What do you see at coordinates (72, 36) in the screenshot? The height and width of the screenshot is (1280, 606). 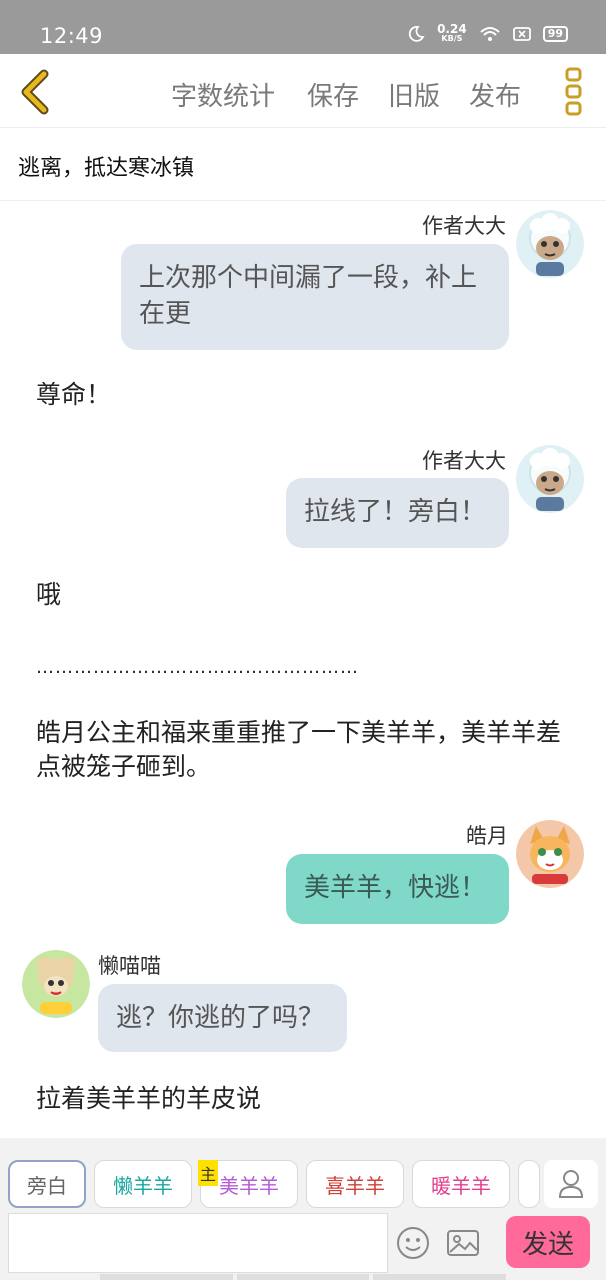 I see `status-time: 12:49` at bounding box center [72, 36].